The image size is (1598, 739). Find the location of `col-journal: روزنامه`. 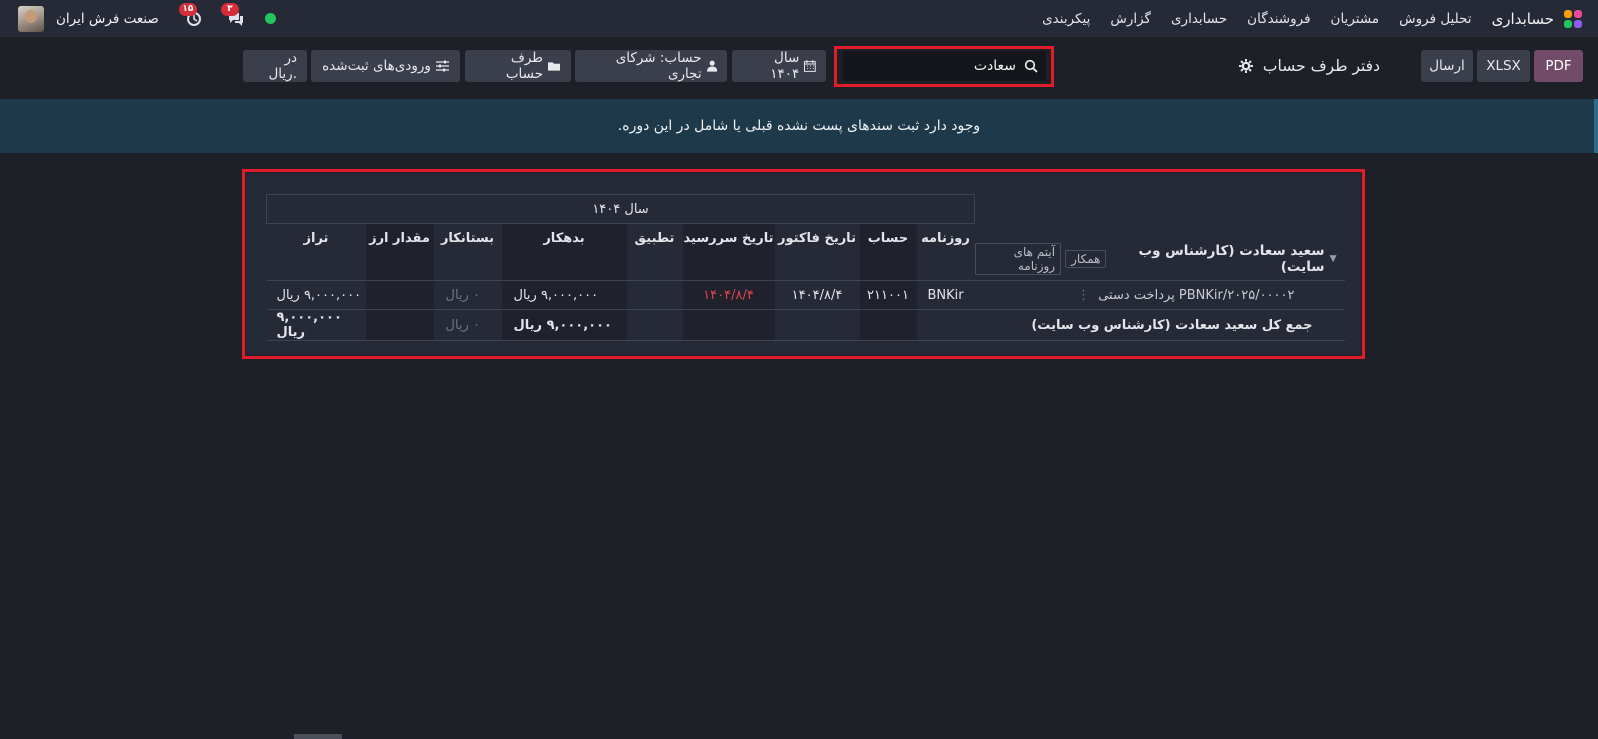

col-journal: روزنامه is located at coordinates (945, 238).